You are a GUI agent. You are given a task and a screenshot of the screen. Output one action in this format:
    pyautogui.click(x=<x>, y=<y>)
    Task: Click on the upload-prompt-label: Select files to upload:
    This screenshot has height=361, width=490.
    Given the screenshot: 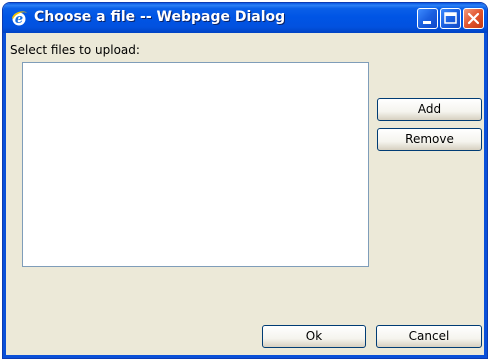 What is the action you would take?
    pyautogui.click(x=75, y=50)
    